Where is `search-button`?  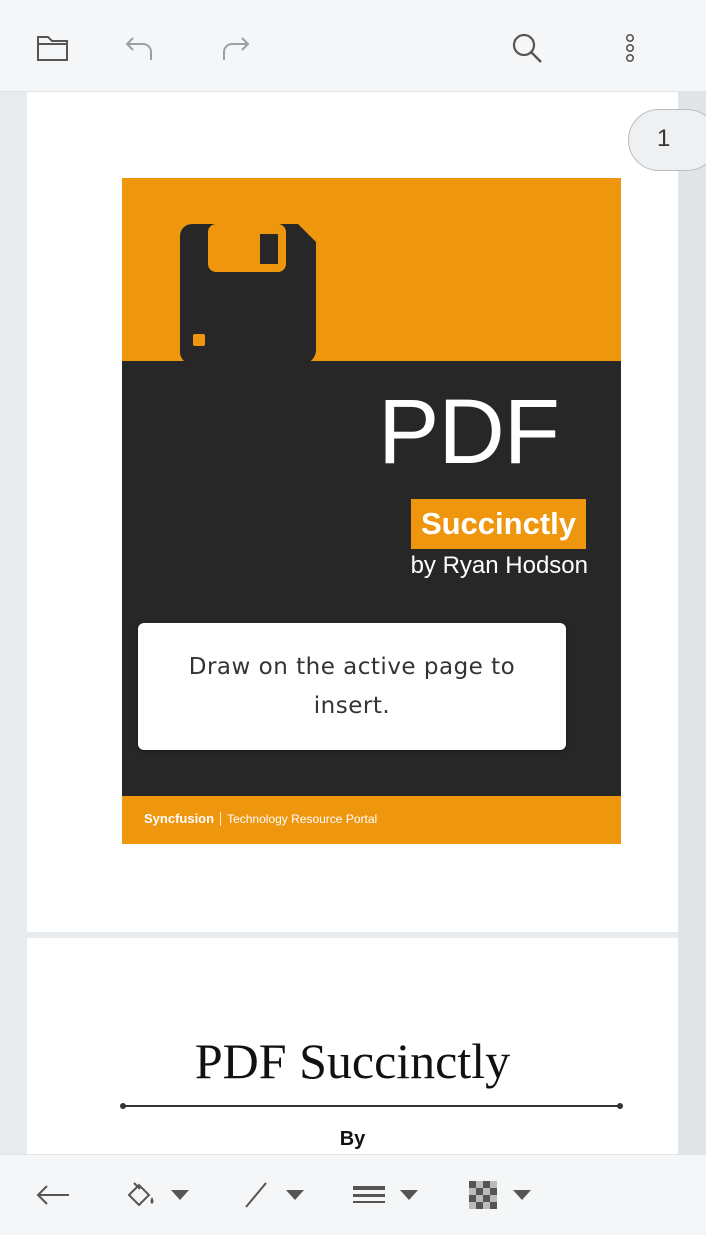 search-button is located at coordinates (527, 48).